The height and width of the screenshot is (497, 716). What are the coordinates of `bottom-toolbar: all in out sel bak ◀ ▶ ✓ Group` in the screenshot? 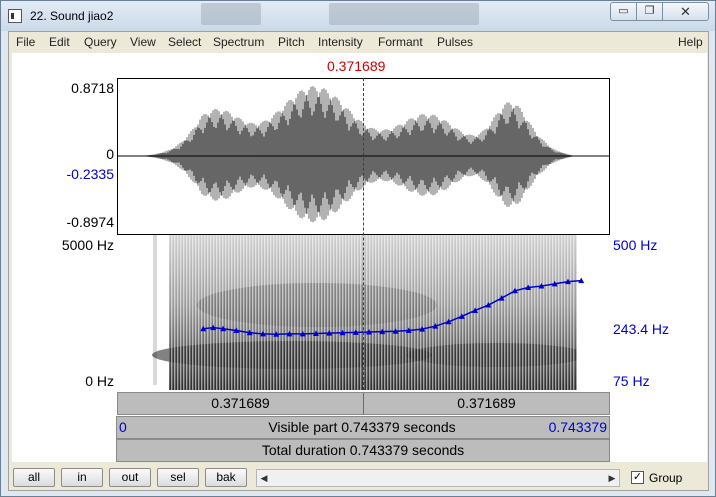 It's located at (358, 477).